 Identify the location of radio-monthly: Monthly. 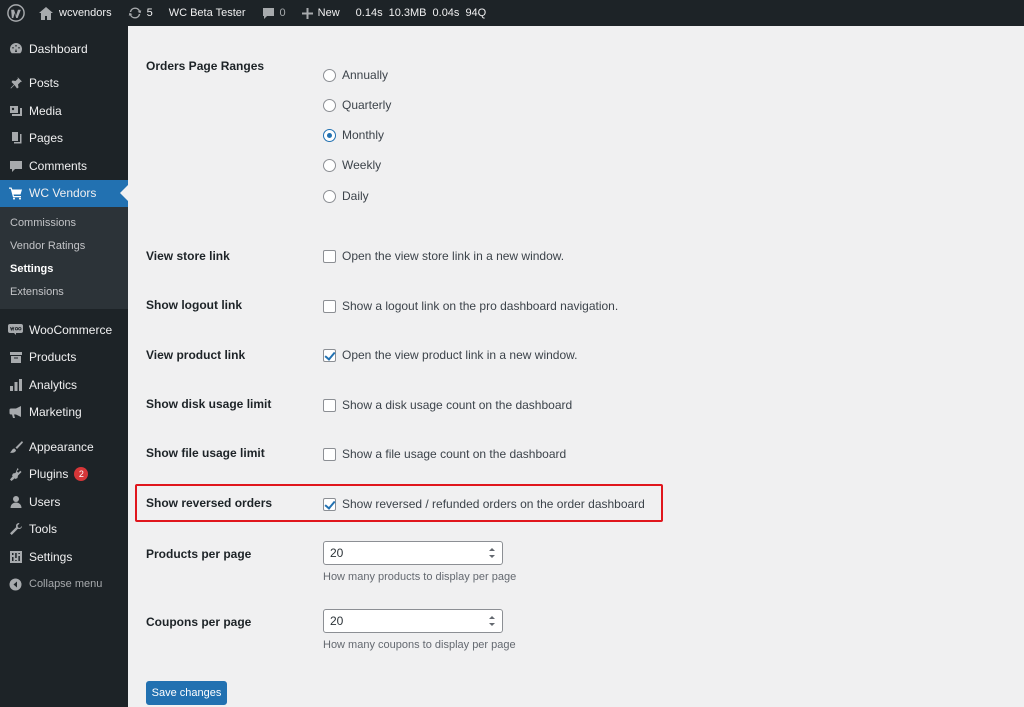
(353, 135).